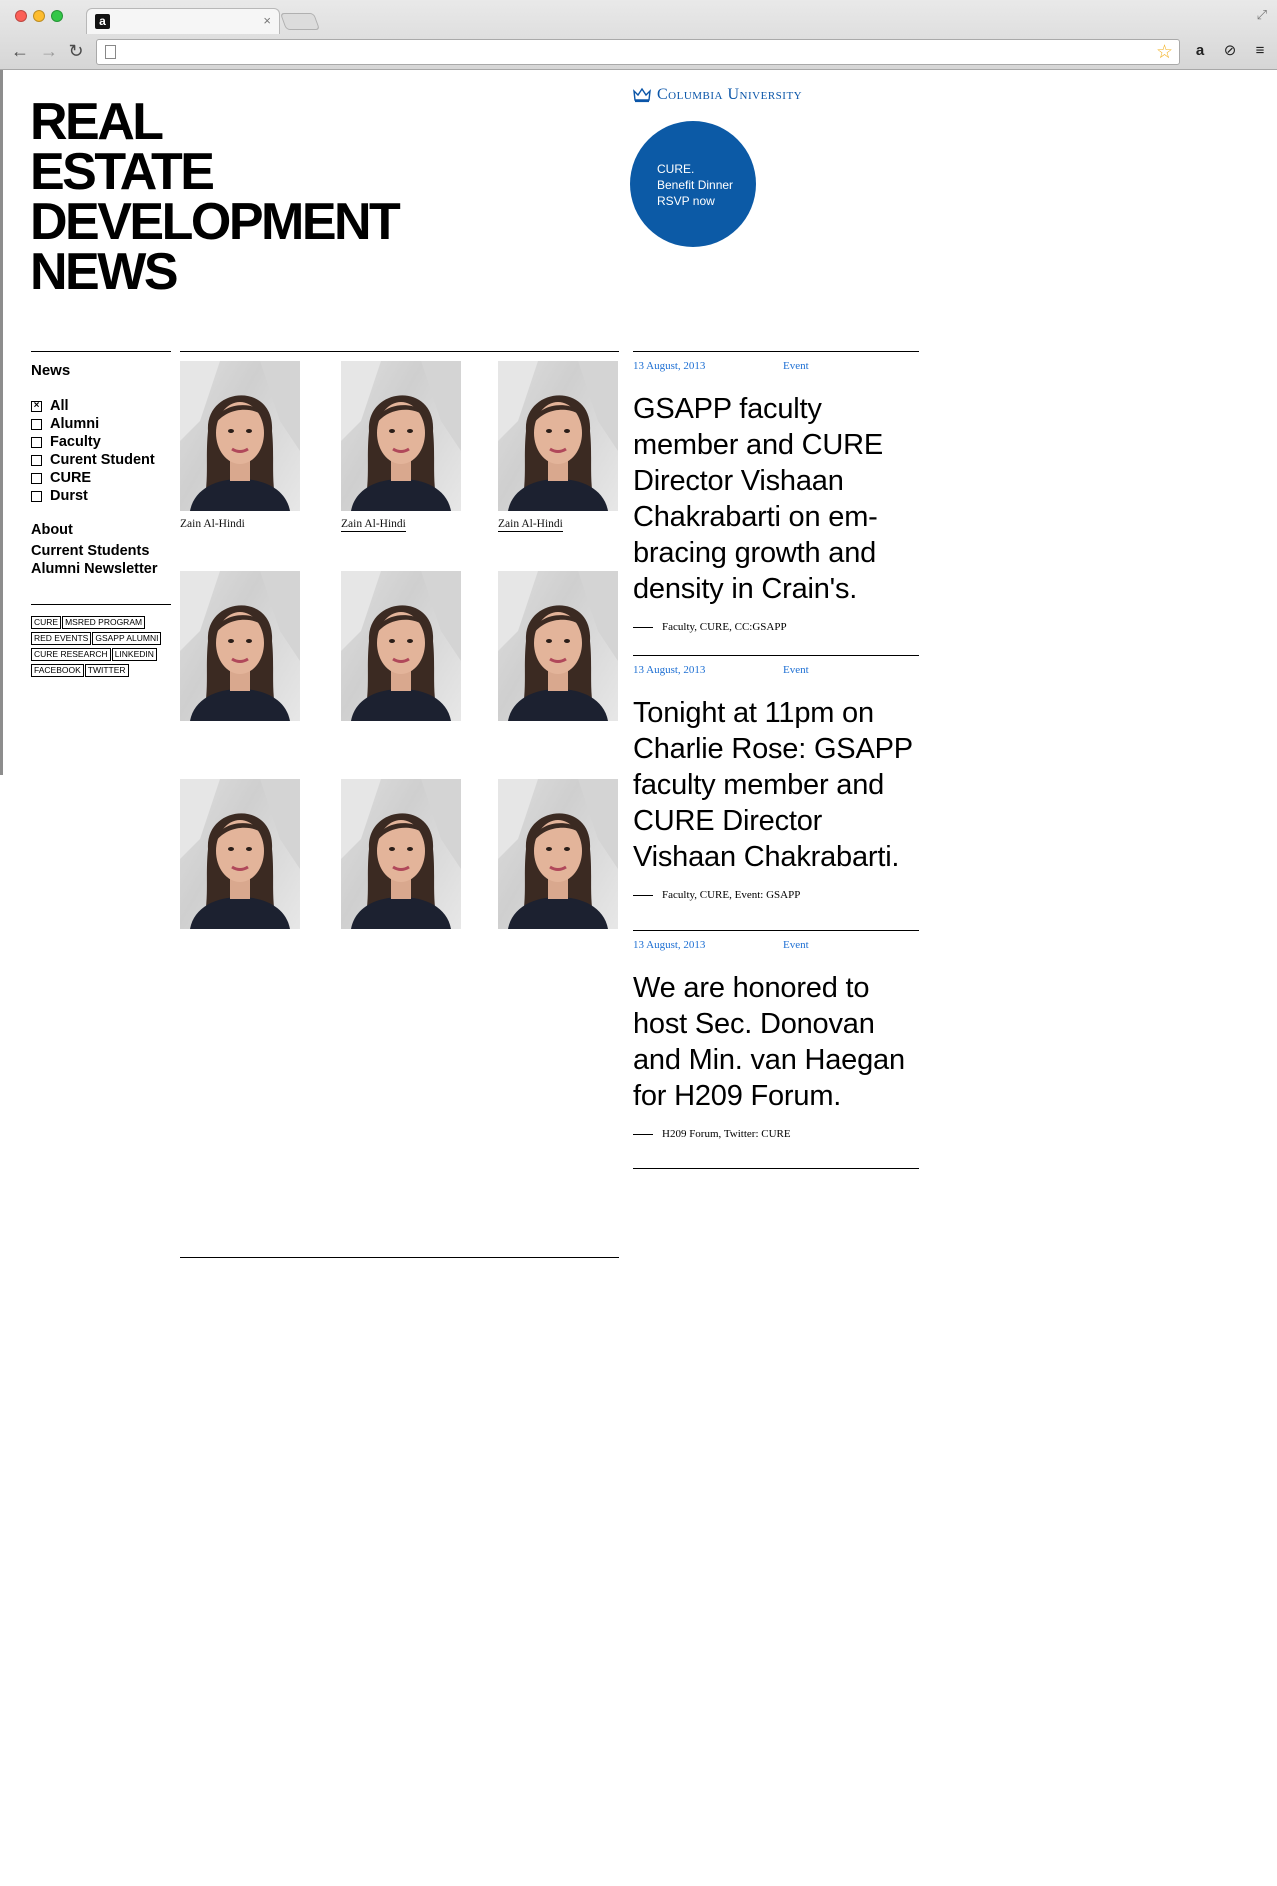 This screenshot has height=1886, width=1277. Describe the element at coordinates (57, 670) in the screenshot. I see `tag-link: FACEBOOK` at that location.